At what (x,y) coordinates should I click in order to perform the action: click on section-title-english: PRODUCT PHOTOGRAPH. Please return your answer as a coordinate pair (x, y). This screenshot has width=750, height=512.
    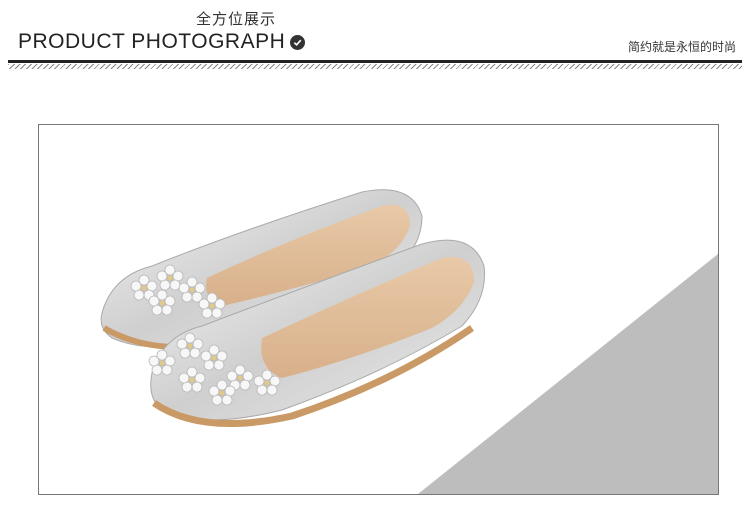
    Looking at the image, I should click on (162, 42).